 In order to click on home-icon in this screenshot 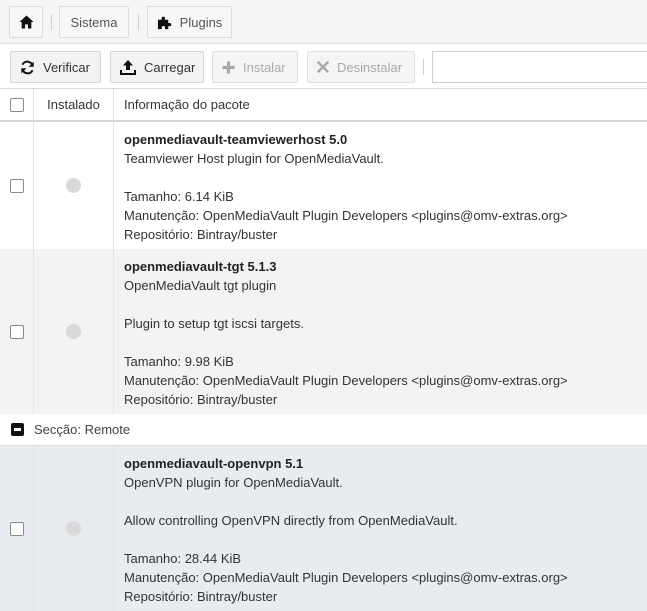, I will do `click(26, 22)`.